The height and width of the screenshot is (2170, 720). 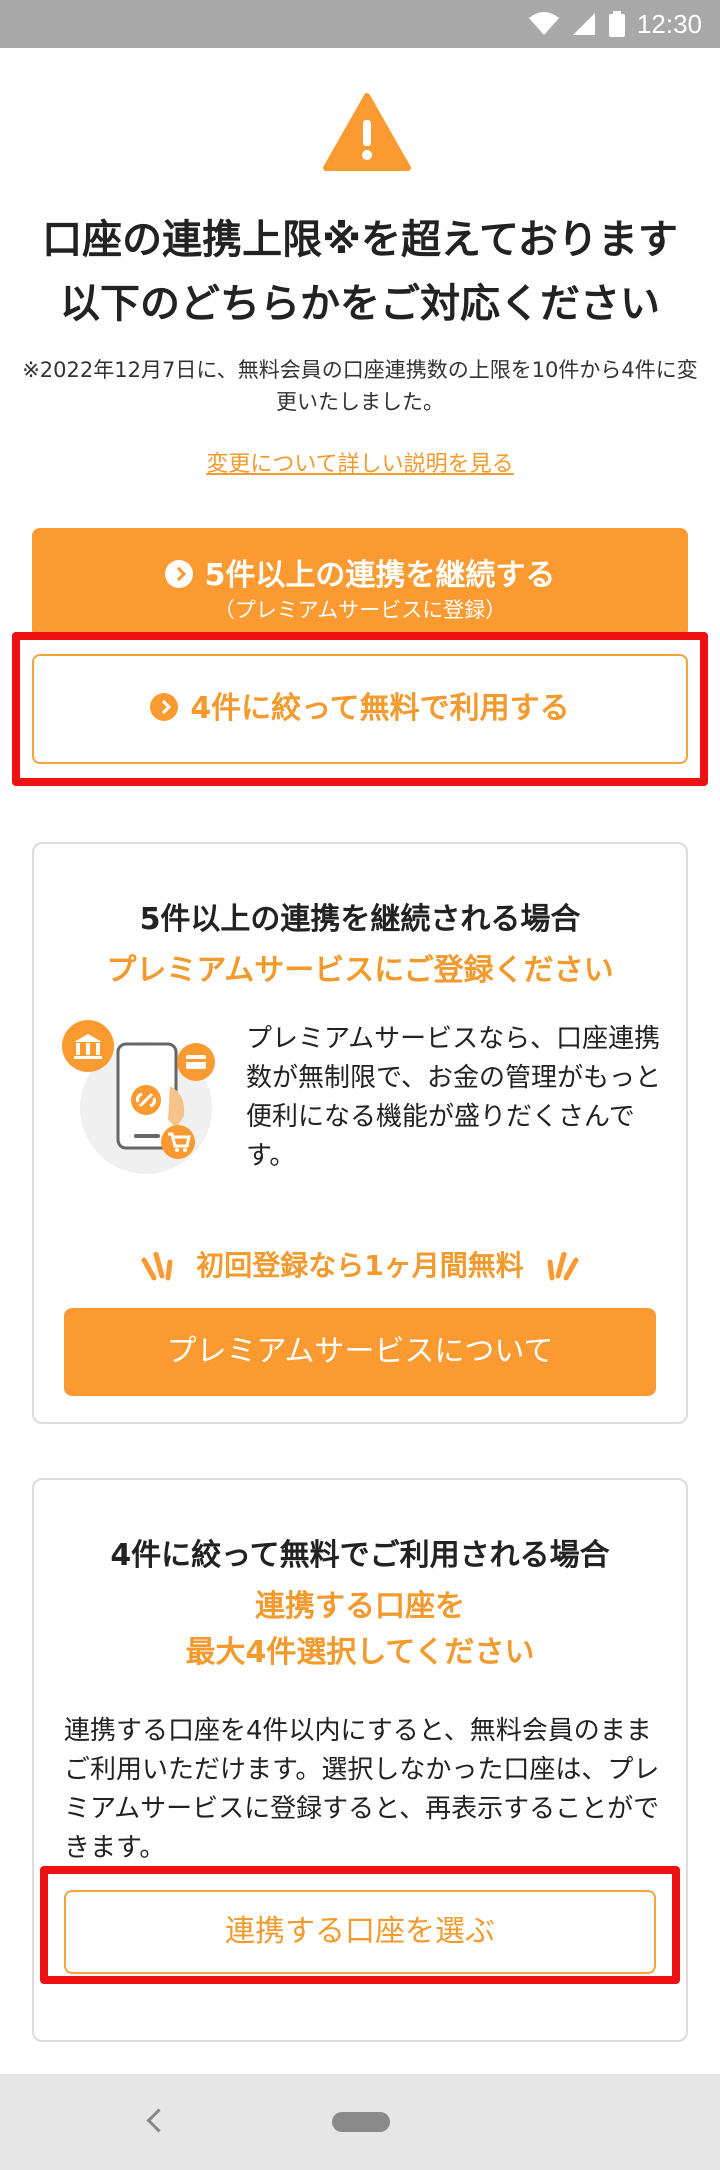 I want to click on free-card-subtitle-line-2: 最大4件選択してください, so click(x=360, y=1652).